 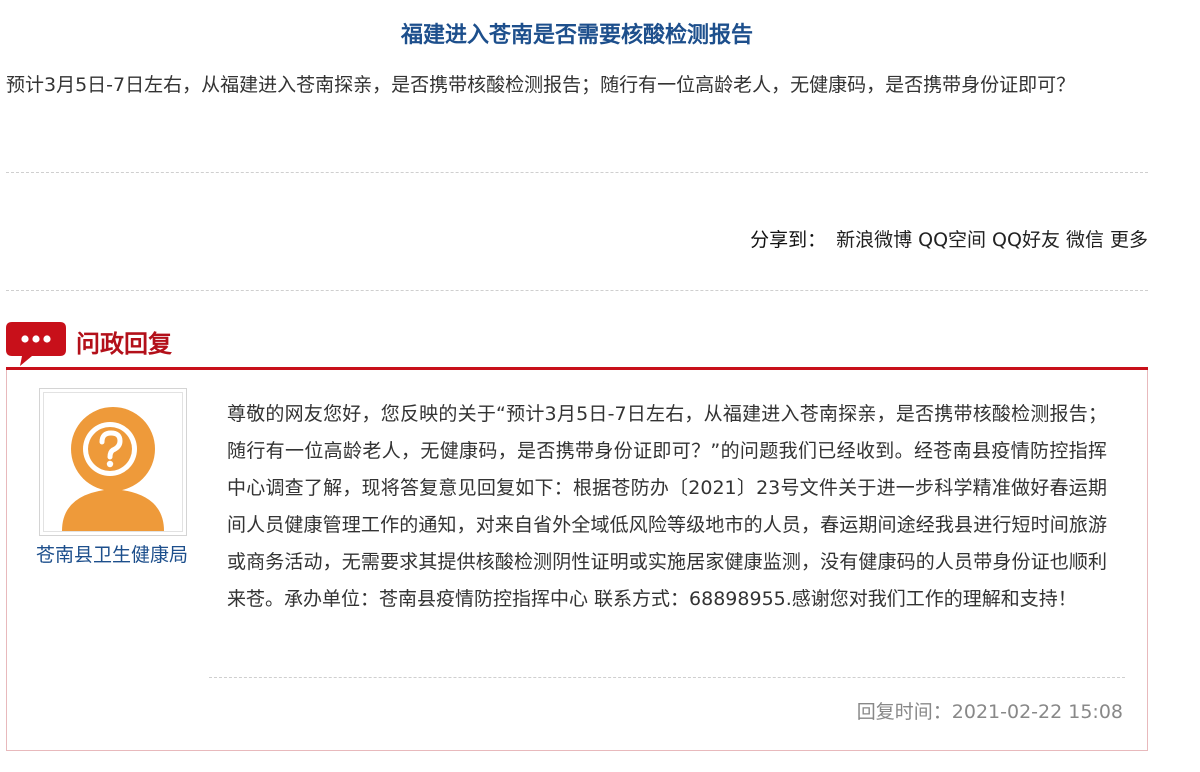 What do you see at coordinates (874, 240) in the screenshot?
I see `share-link-weibo: 新浪微博` at bounding box center [874, 240].